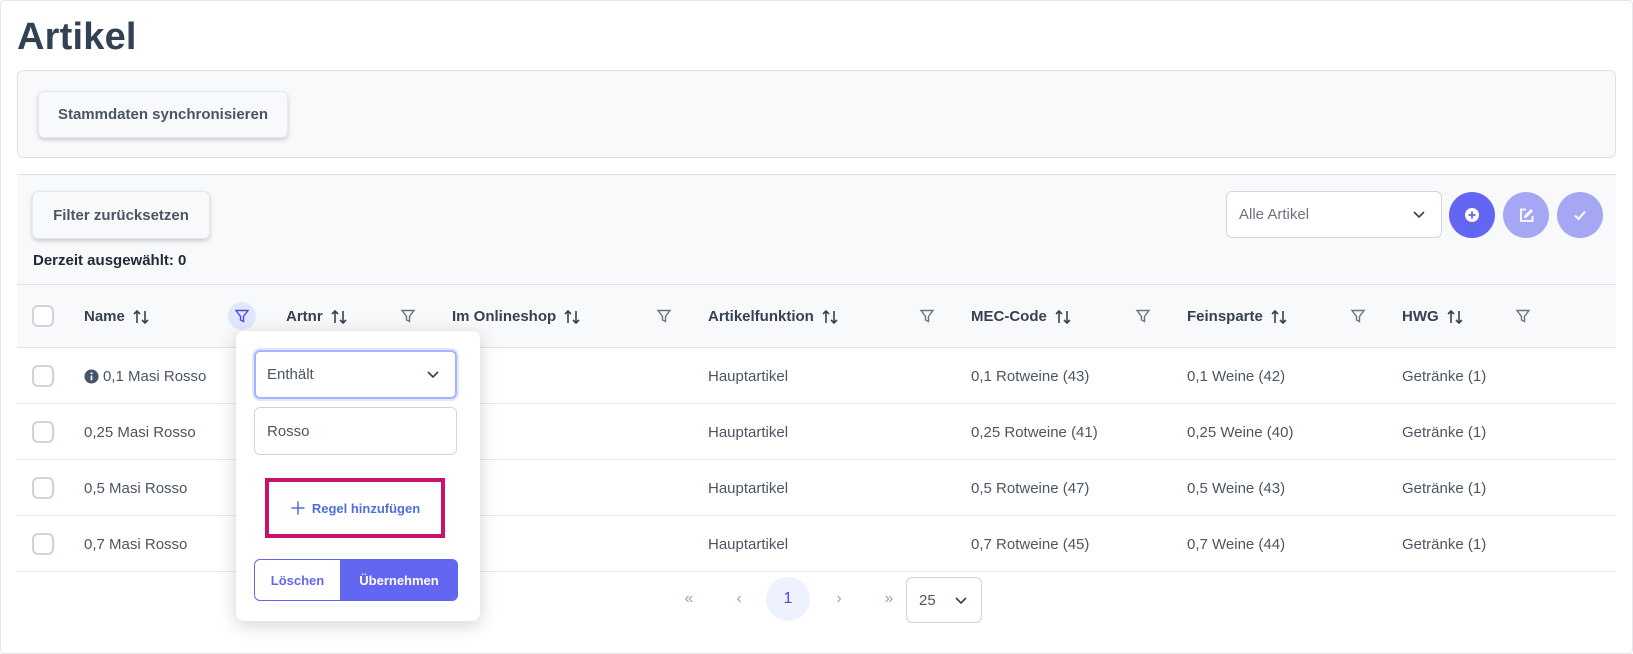 The image size is (1633, 654). Describe the element at coordinates (155, 376) in the screenshot. I see `article-name: 0,1 Masi Rosso` at that location.